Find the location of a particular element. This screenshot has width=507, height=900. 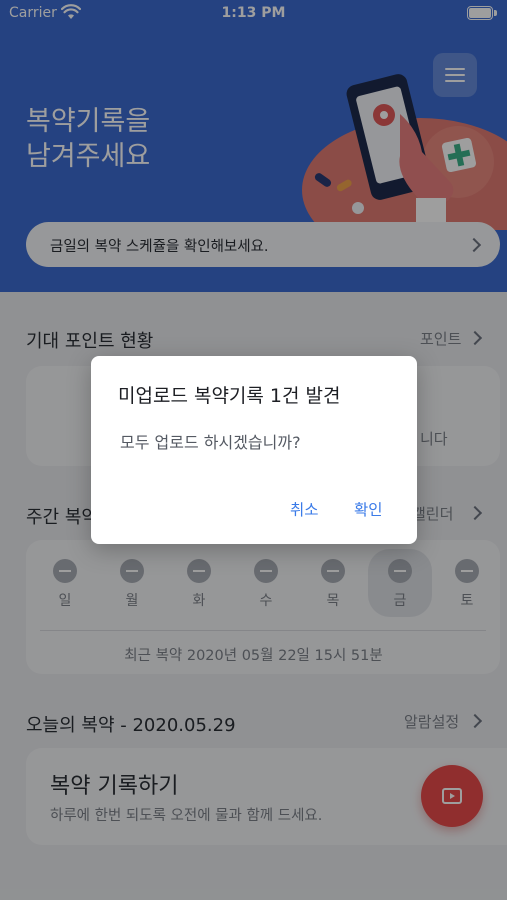

cancel-button: 취소 is located at coordinates (304, 509).